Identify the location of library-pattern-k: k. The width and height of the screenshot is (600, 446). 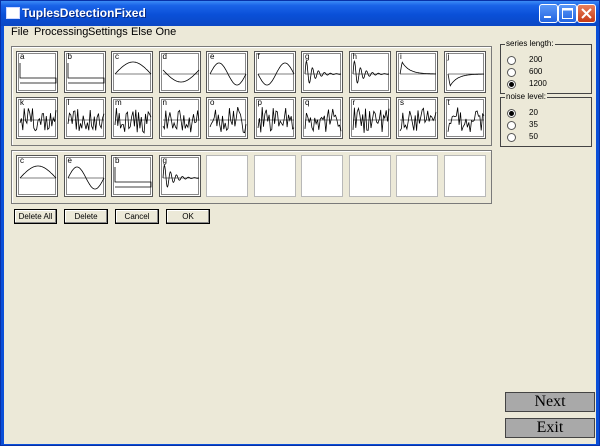
(37, 118).